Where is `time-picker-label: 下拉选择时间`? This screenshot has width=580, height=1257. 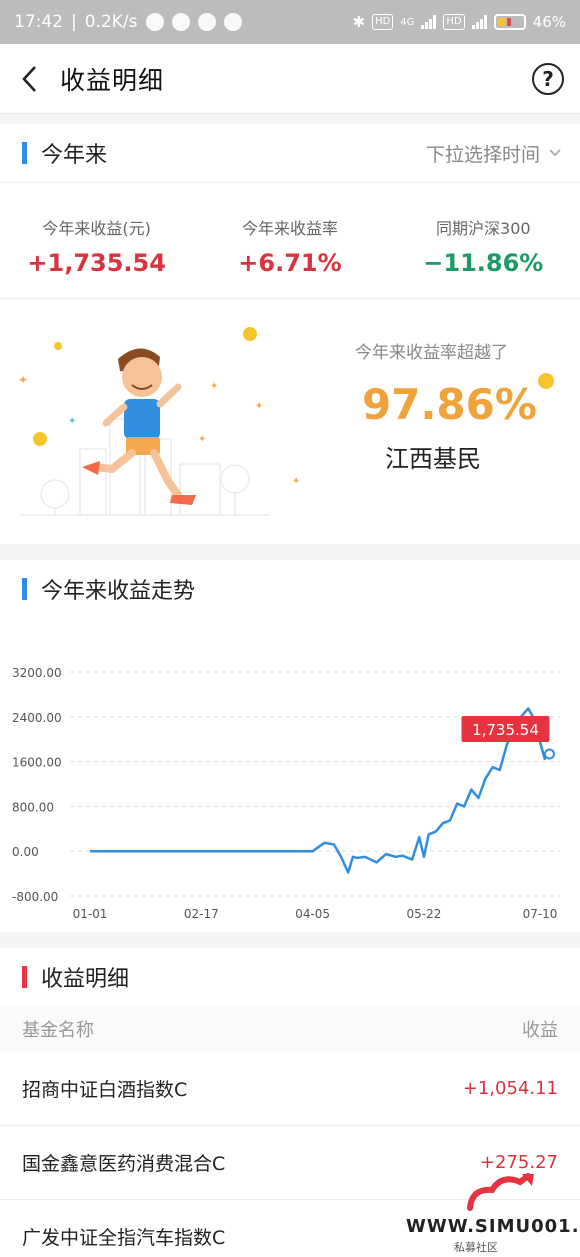
time-picker-label: 下拉选择时间 is located at coordinates (482, 154).